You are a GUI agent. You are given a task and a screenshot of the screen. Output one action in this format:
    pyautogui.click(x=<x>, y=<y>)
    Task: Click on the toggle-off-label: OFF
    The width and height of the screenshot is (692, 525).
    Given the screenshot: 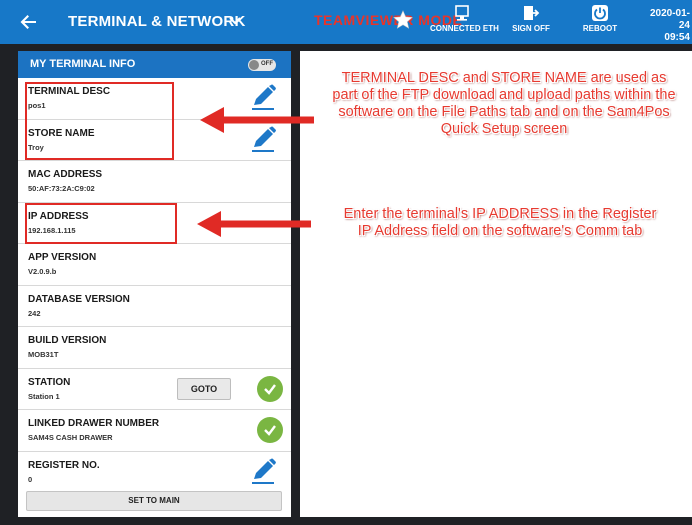 What is the action you would take?
    pyautogui.click(x=267, y=64)
    